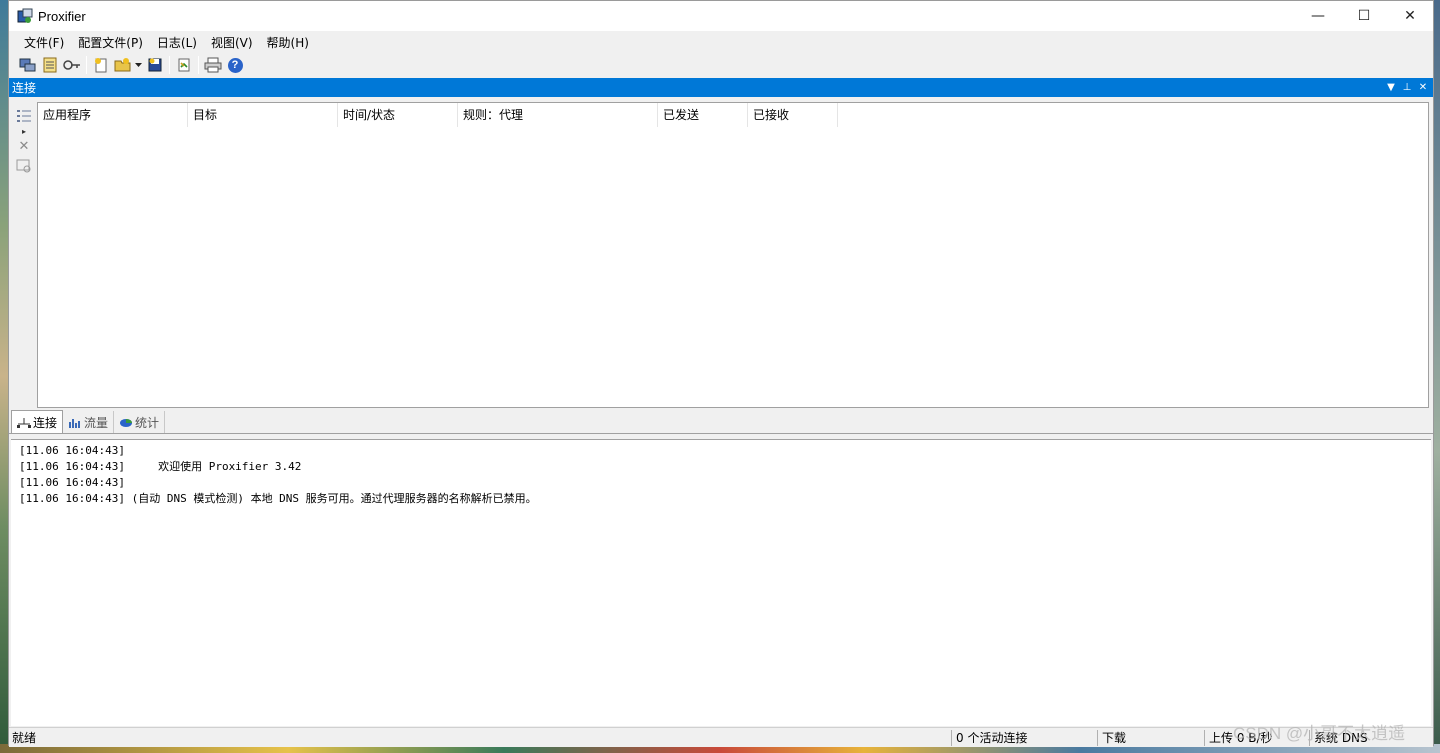 The height and width of the screenshot is (753, 1440). I want to click on connections-side-toolbar: ▸ ✕, so click(23, 253).